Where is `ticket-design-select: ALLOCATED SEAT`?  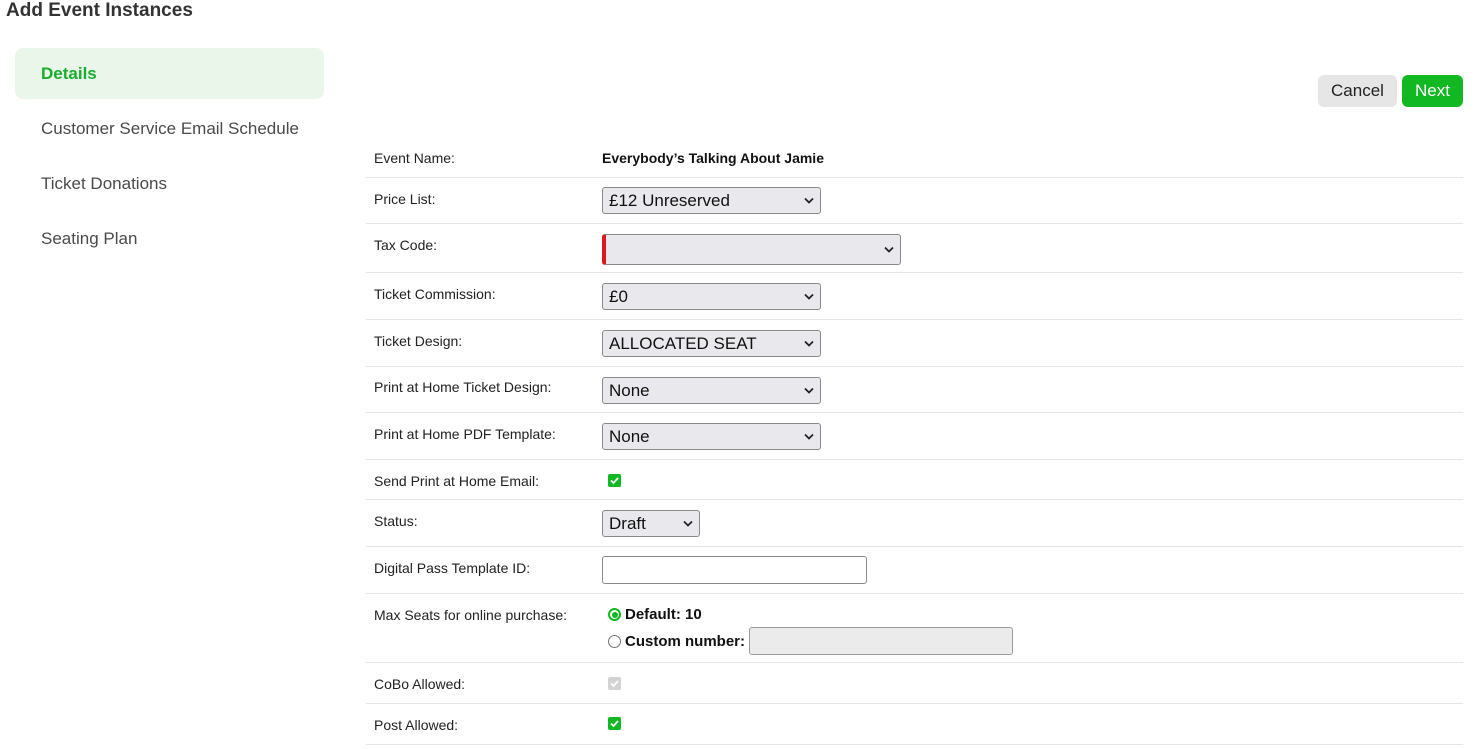
ticket-design-select: ALLOCATED SEAT is located at coordinates (711, 343).